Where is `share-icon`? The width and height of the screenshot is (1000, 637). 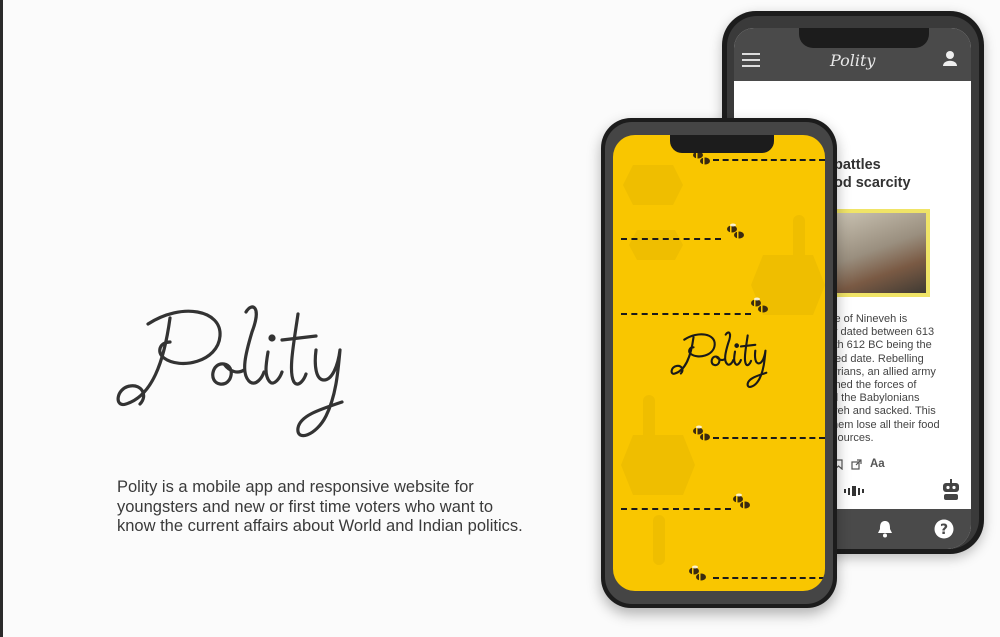 share-icon is located at coordinates (856, 464).